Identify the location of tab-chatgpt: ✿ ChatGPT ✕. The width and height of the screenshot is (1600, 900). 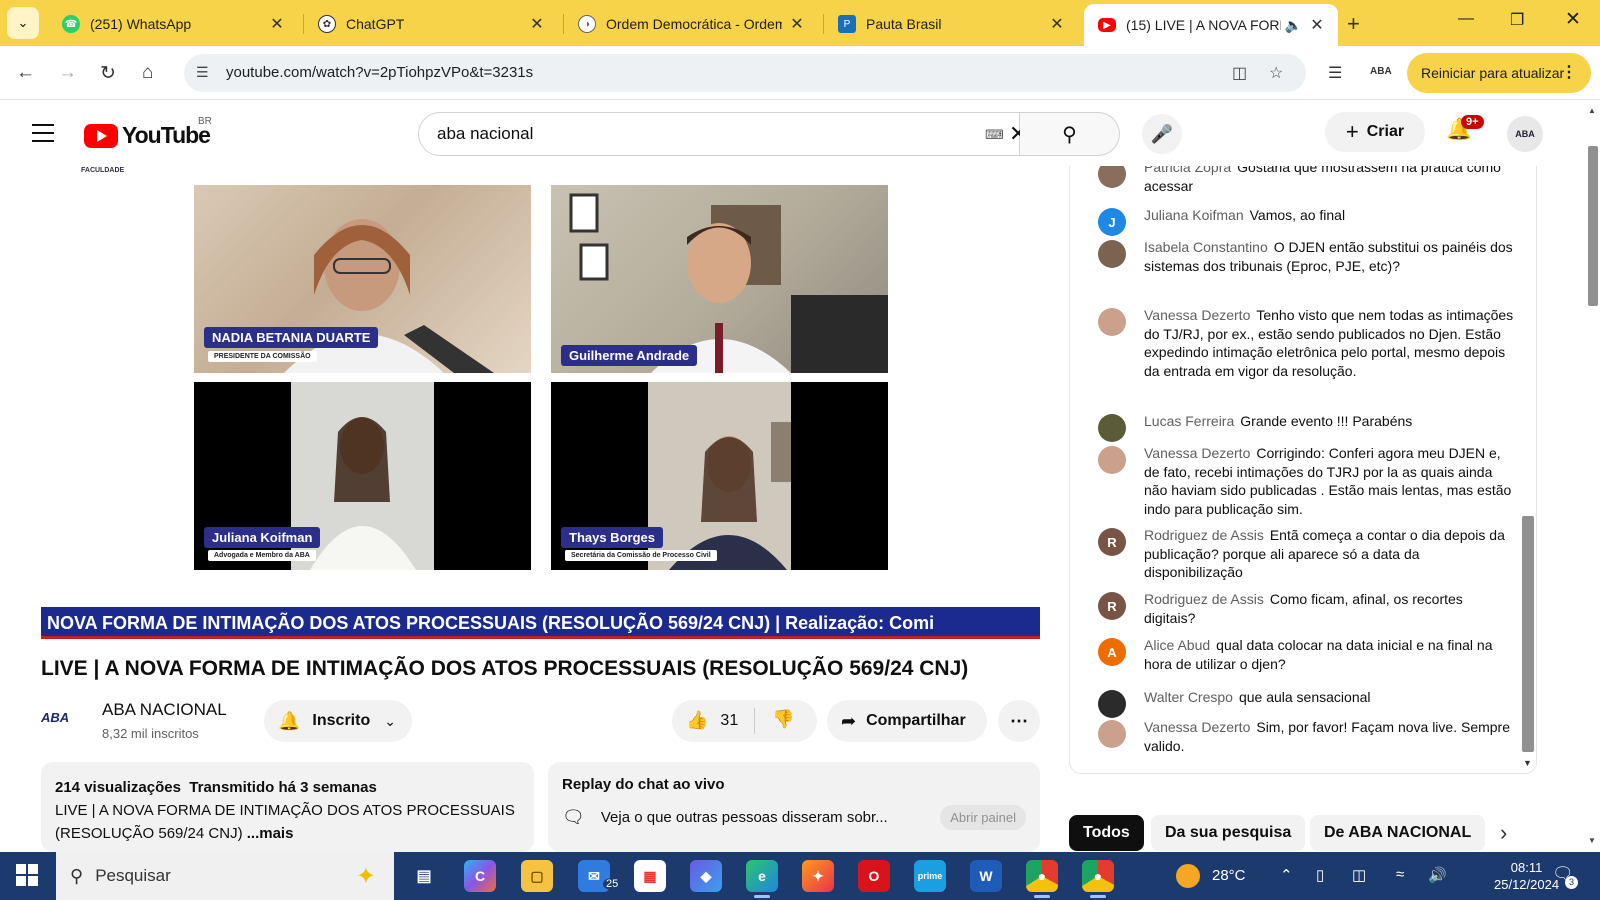
(431, 24).